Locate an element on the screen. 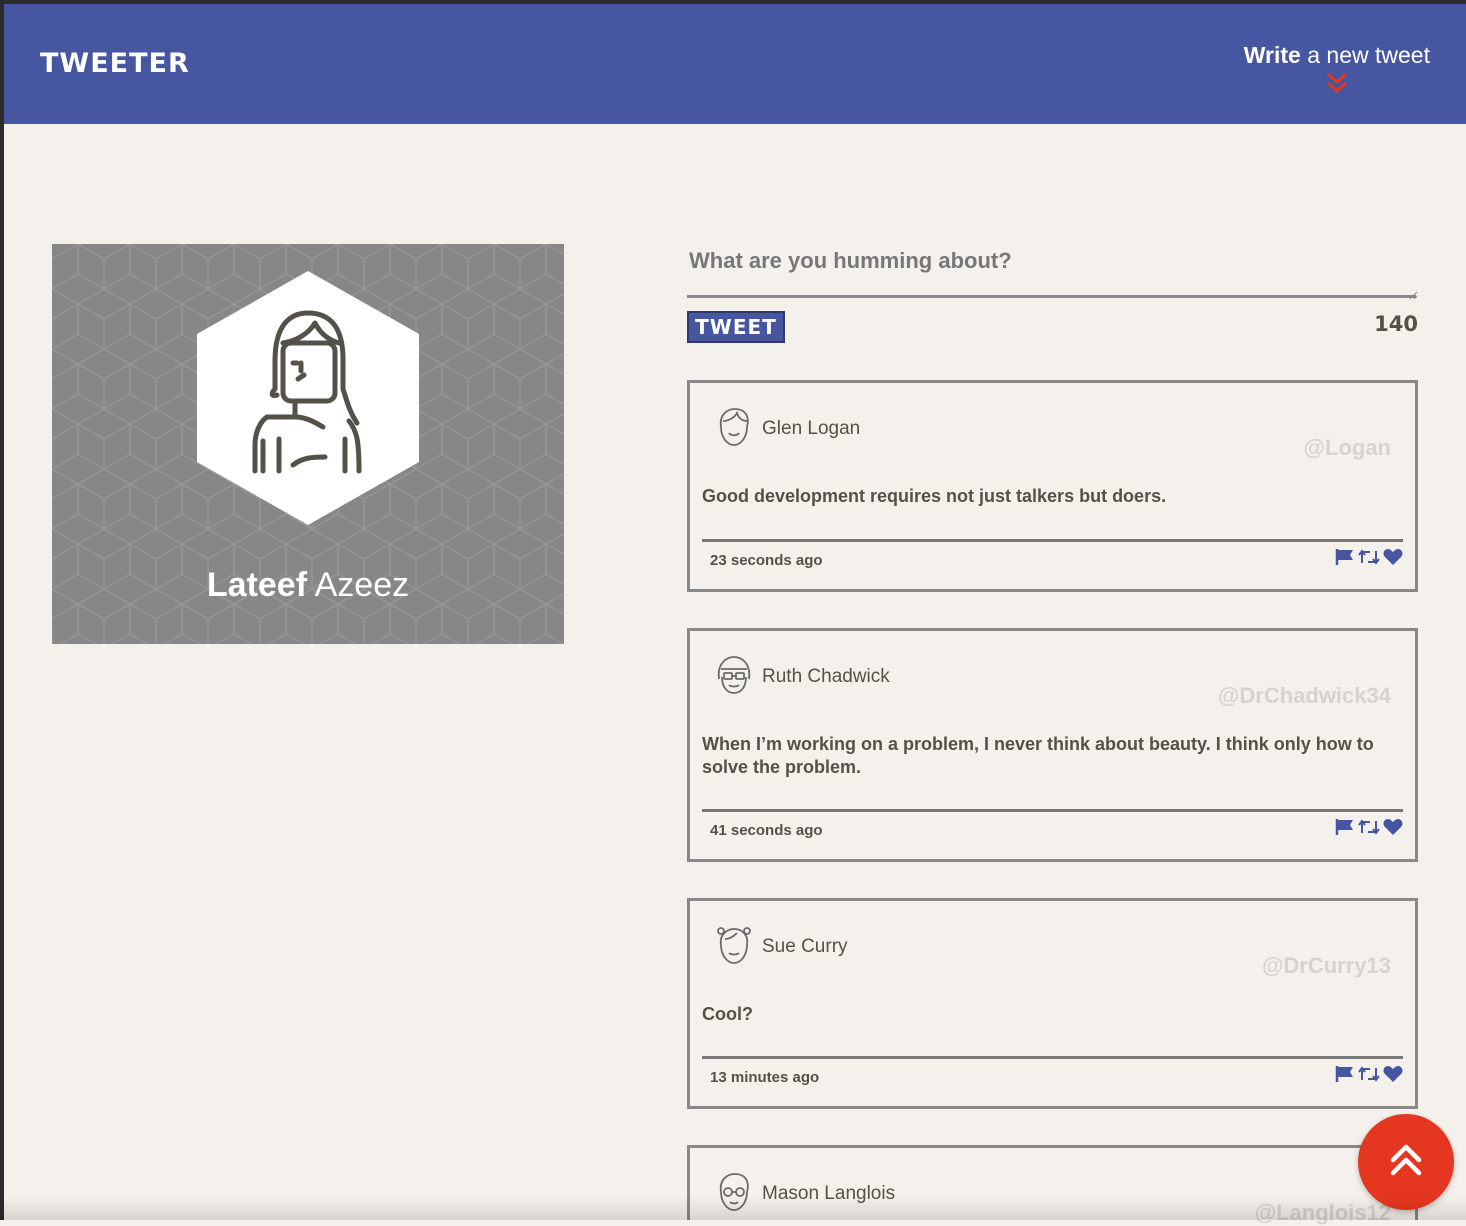 Image resolution: width=1466 pixels, height=1226 pixels. write-new-tweet-link: Write a new tweet is located at coordinates (1337, 68).